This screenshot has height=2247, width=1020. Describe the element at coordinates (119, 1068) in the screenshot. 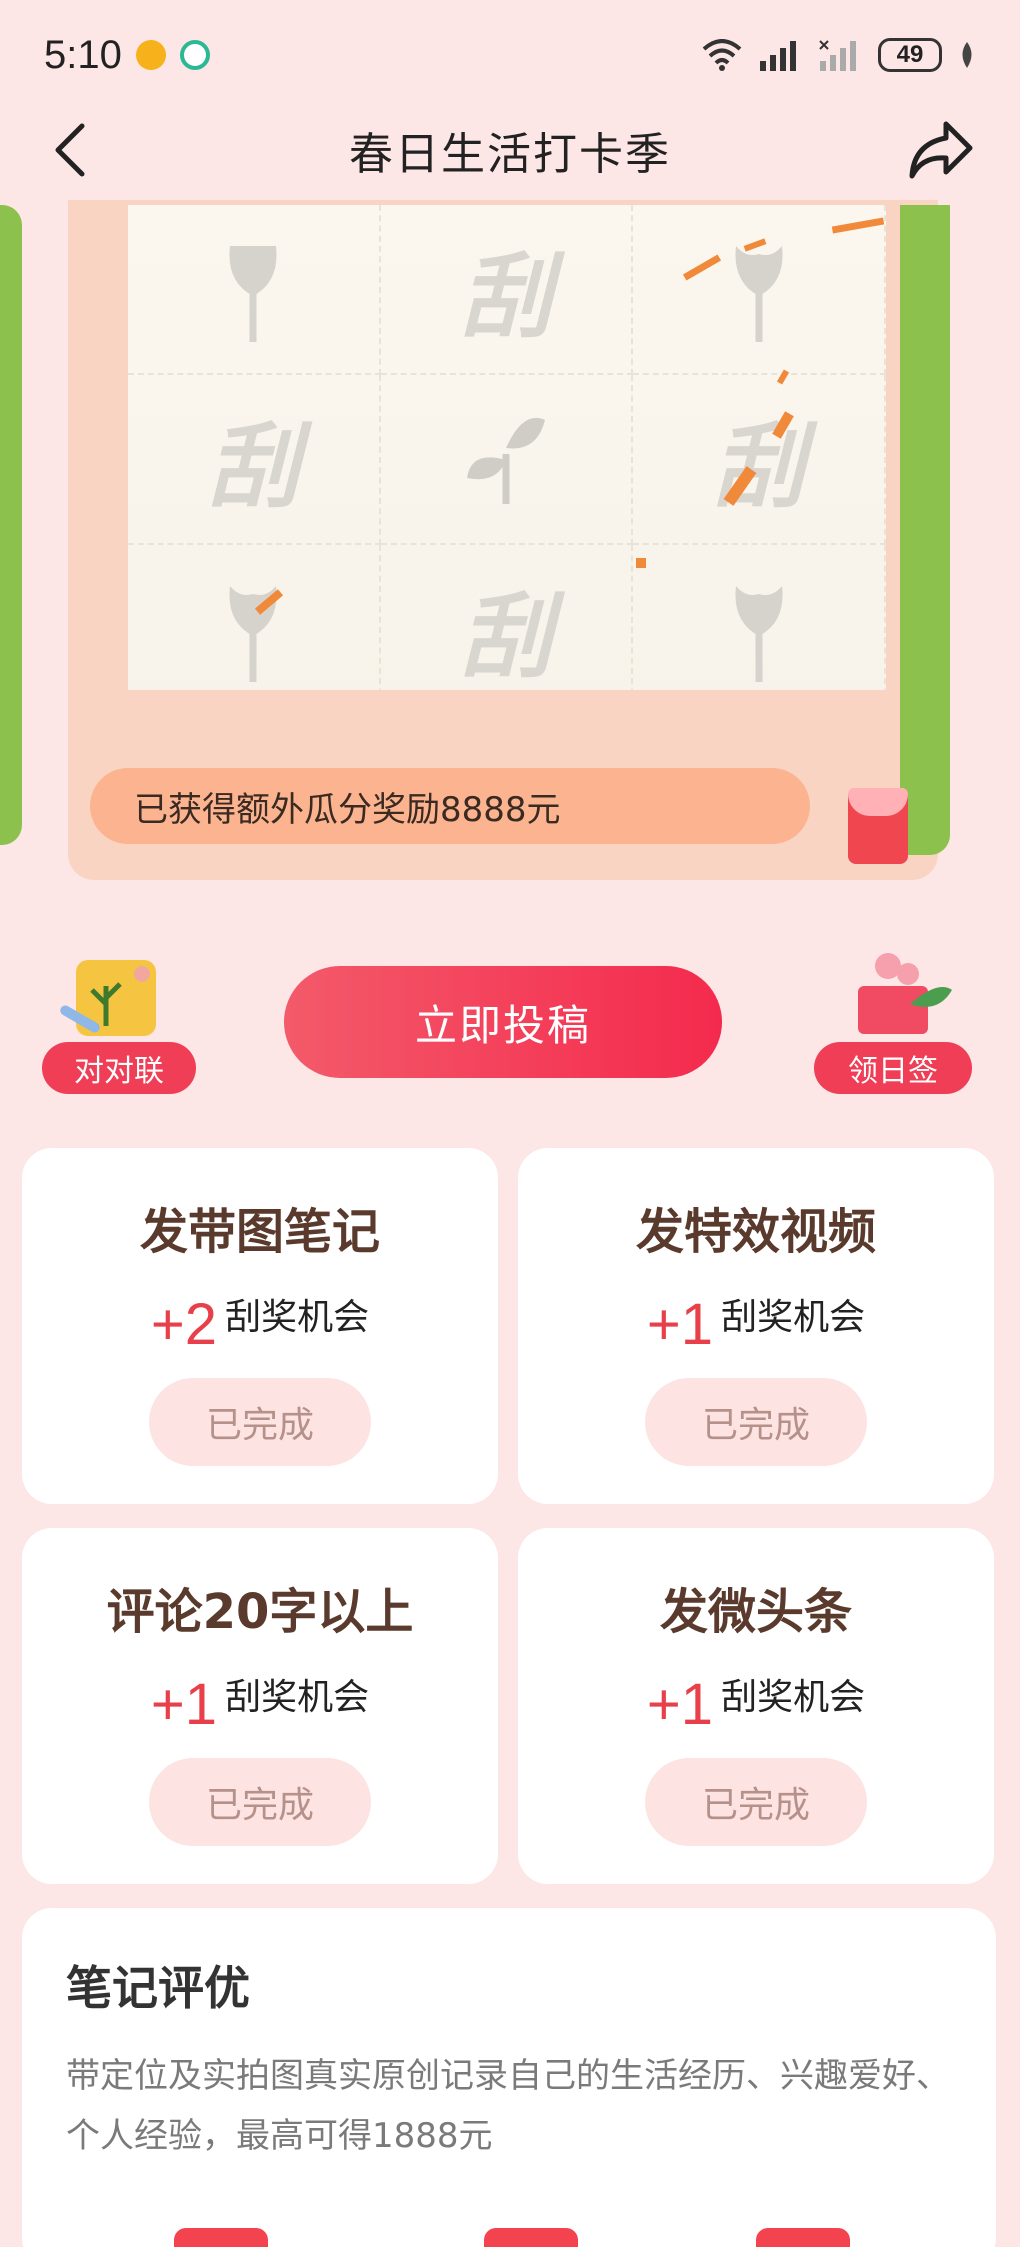

I see `couplet-button: 对对联` at that location.